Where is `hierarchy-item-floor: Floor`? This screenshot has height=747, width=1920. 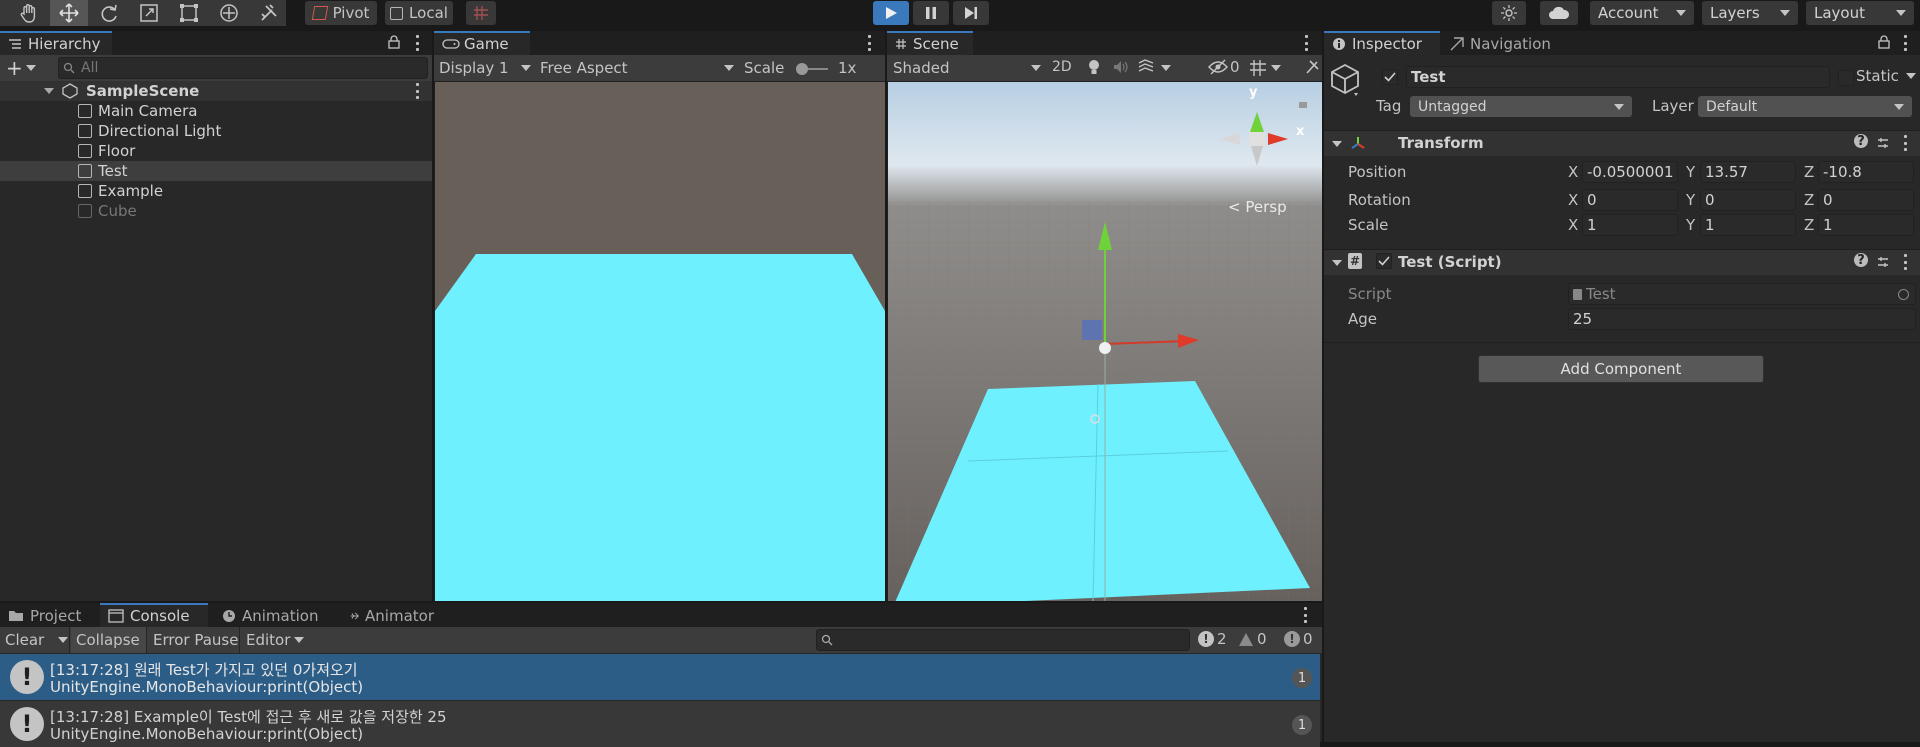
hierarchy-item-floor: Floor is located at coordinates (216, 151).